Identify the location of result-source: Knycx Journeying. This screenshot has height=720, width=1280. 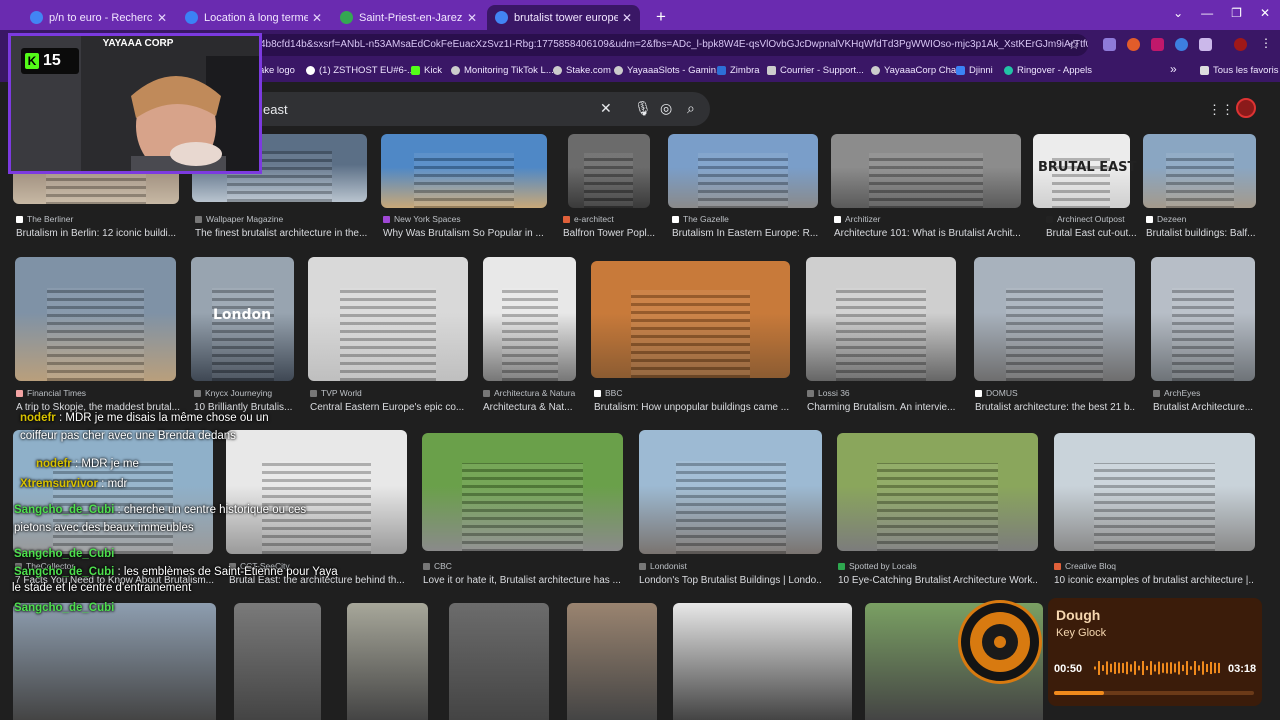
(233, 393).